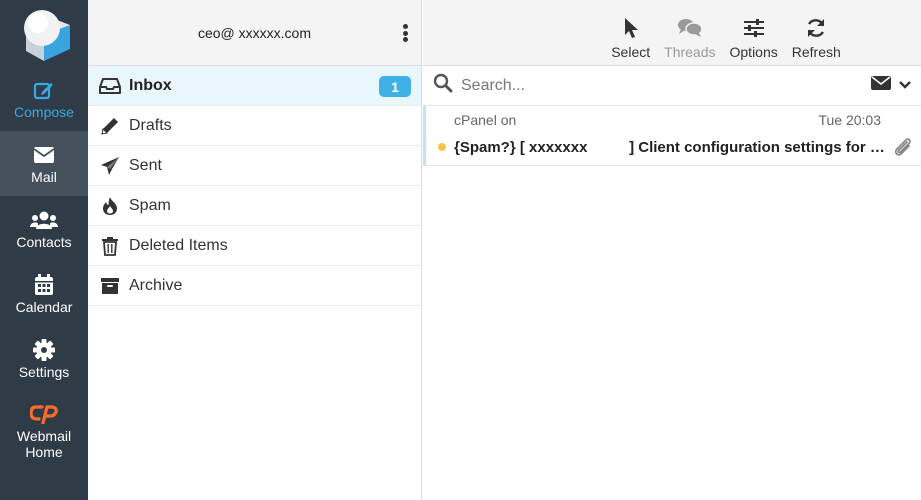 This screenshot has width=921, height=500. What do you see at coordinates (47, 35) in the screenshot?
I see `roundcube-logo-icon` at bounding box center [47, 35].